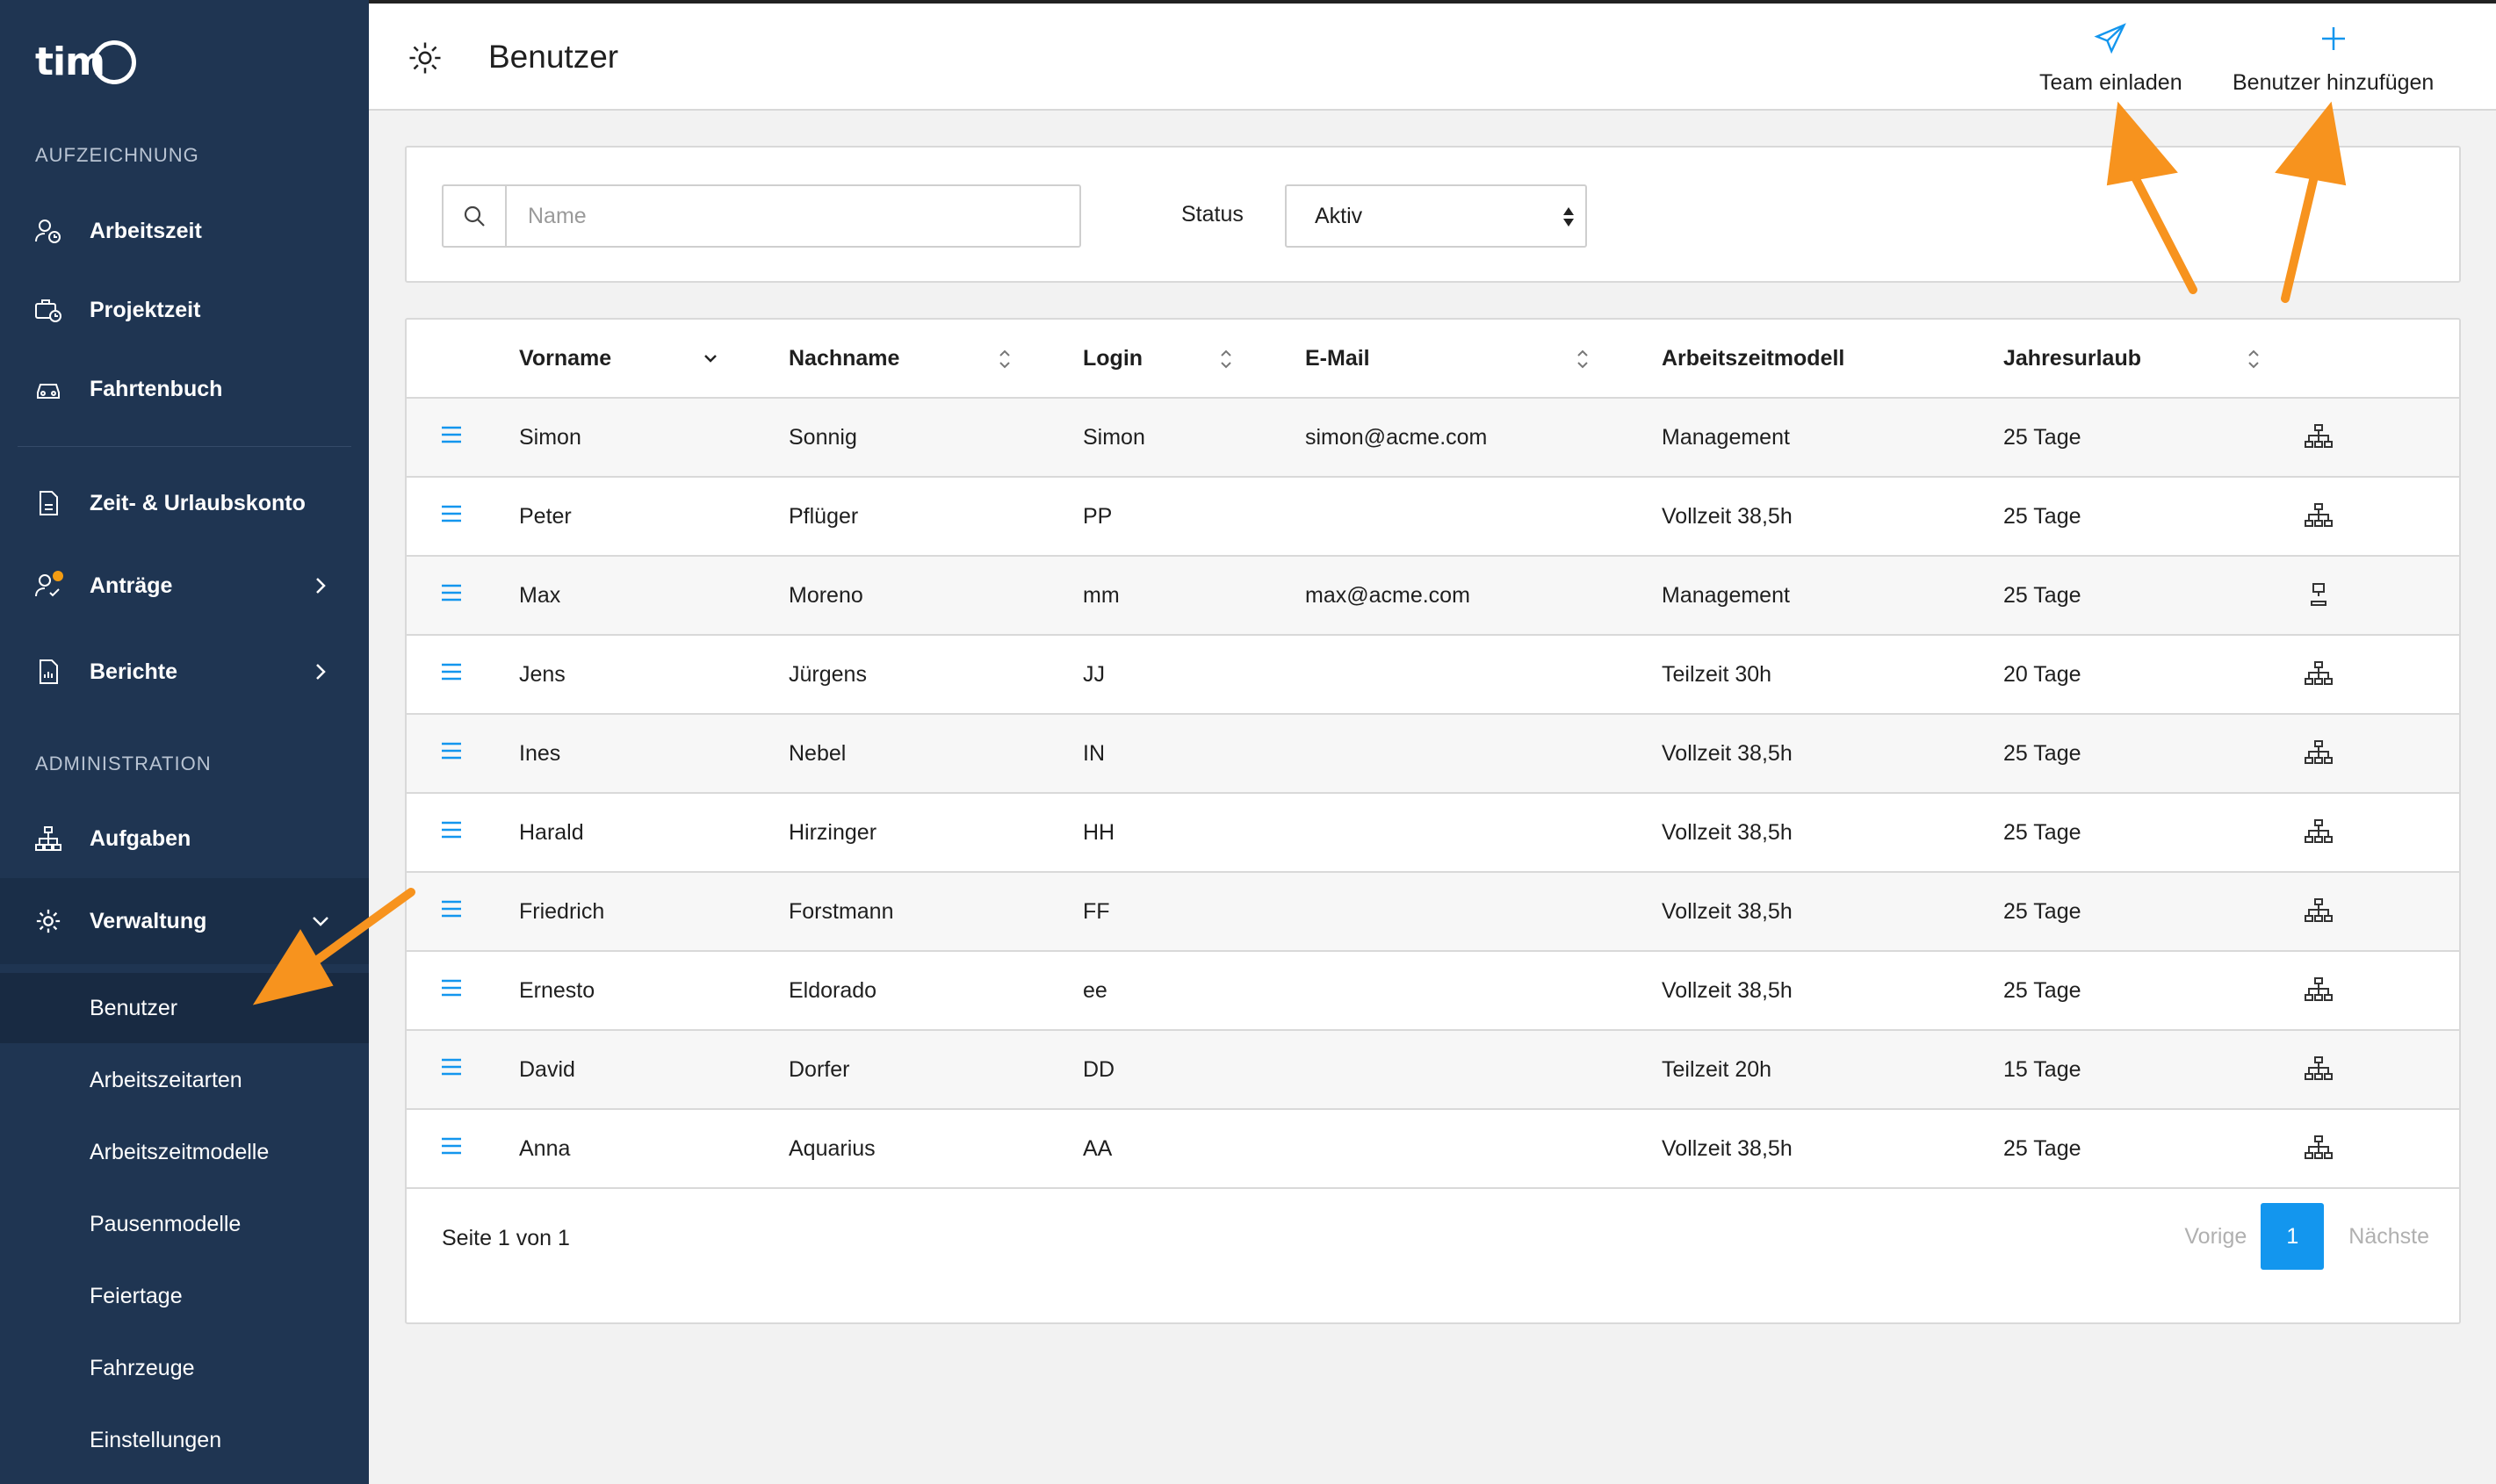 The image size is (2496, 1484). What do you see at coordinates (2042, 674) in the screenshot?
I see `cell-jahresurlaub: 20 Tage` at bounding box center [2042, 674].